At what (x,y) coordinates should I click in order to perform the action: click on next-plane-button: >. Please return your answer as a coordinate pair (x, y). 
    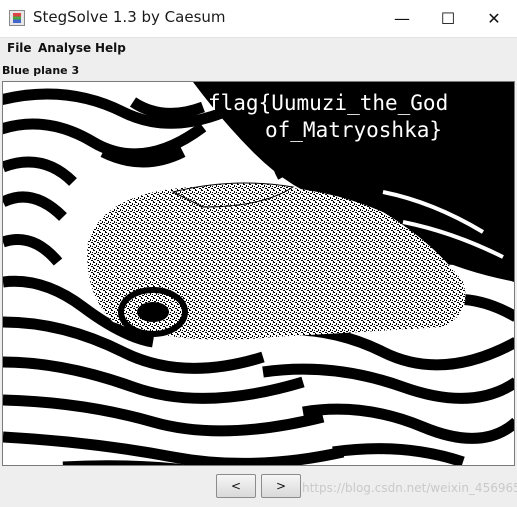
    Looking at the image, I should click on (281, 486).